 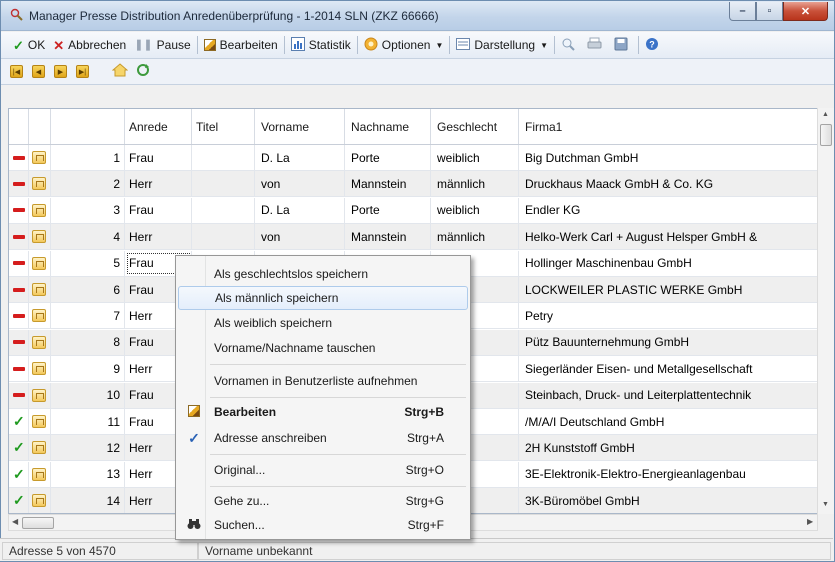 What do you see at coordinates (668, 474) in the screenshot?
I see `cell-firma1: 3E-Elektronik-Elektro-Energieanlagenbau` at bounding box center [668, 474].